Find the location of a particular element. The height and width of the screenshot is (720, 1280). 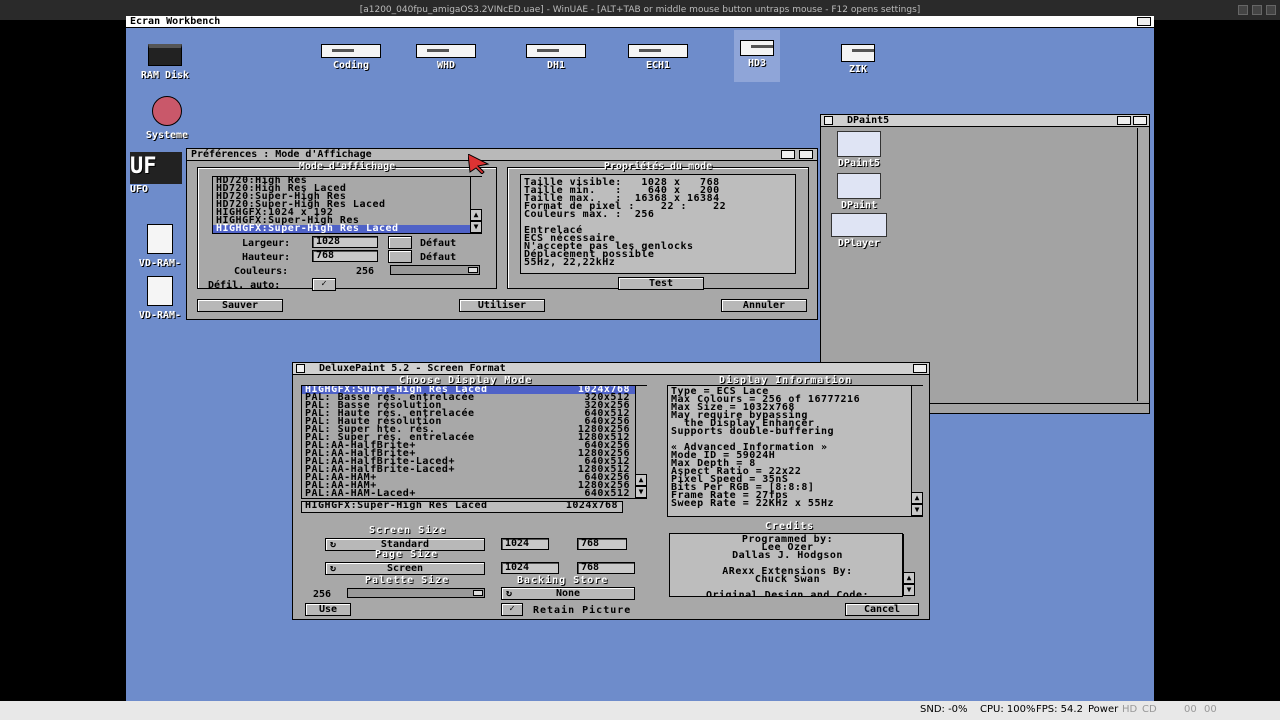

ech1-drive-icon: ECH1 is located at coordinates (658, 57).